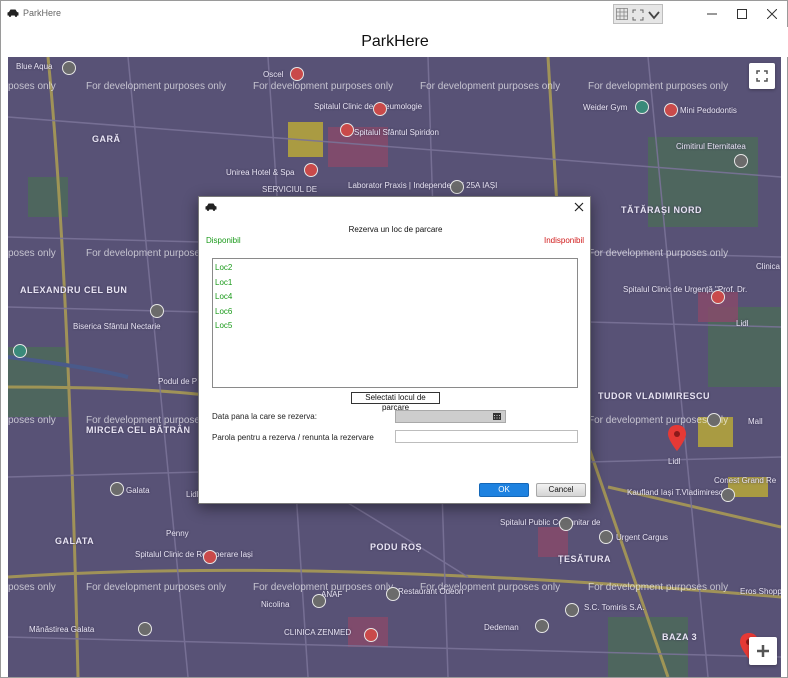 This screenshot has height=678, width=788. What do you see at coordinates (677, 438) in the screenshot?
I see `parking-marker` at bounding box center [677, 438].